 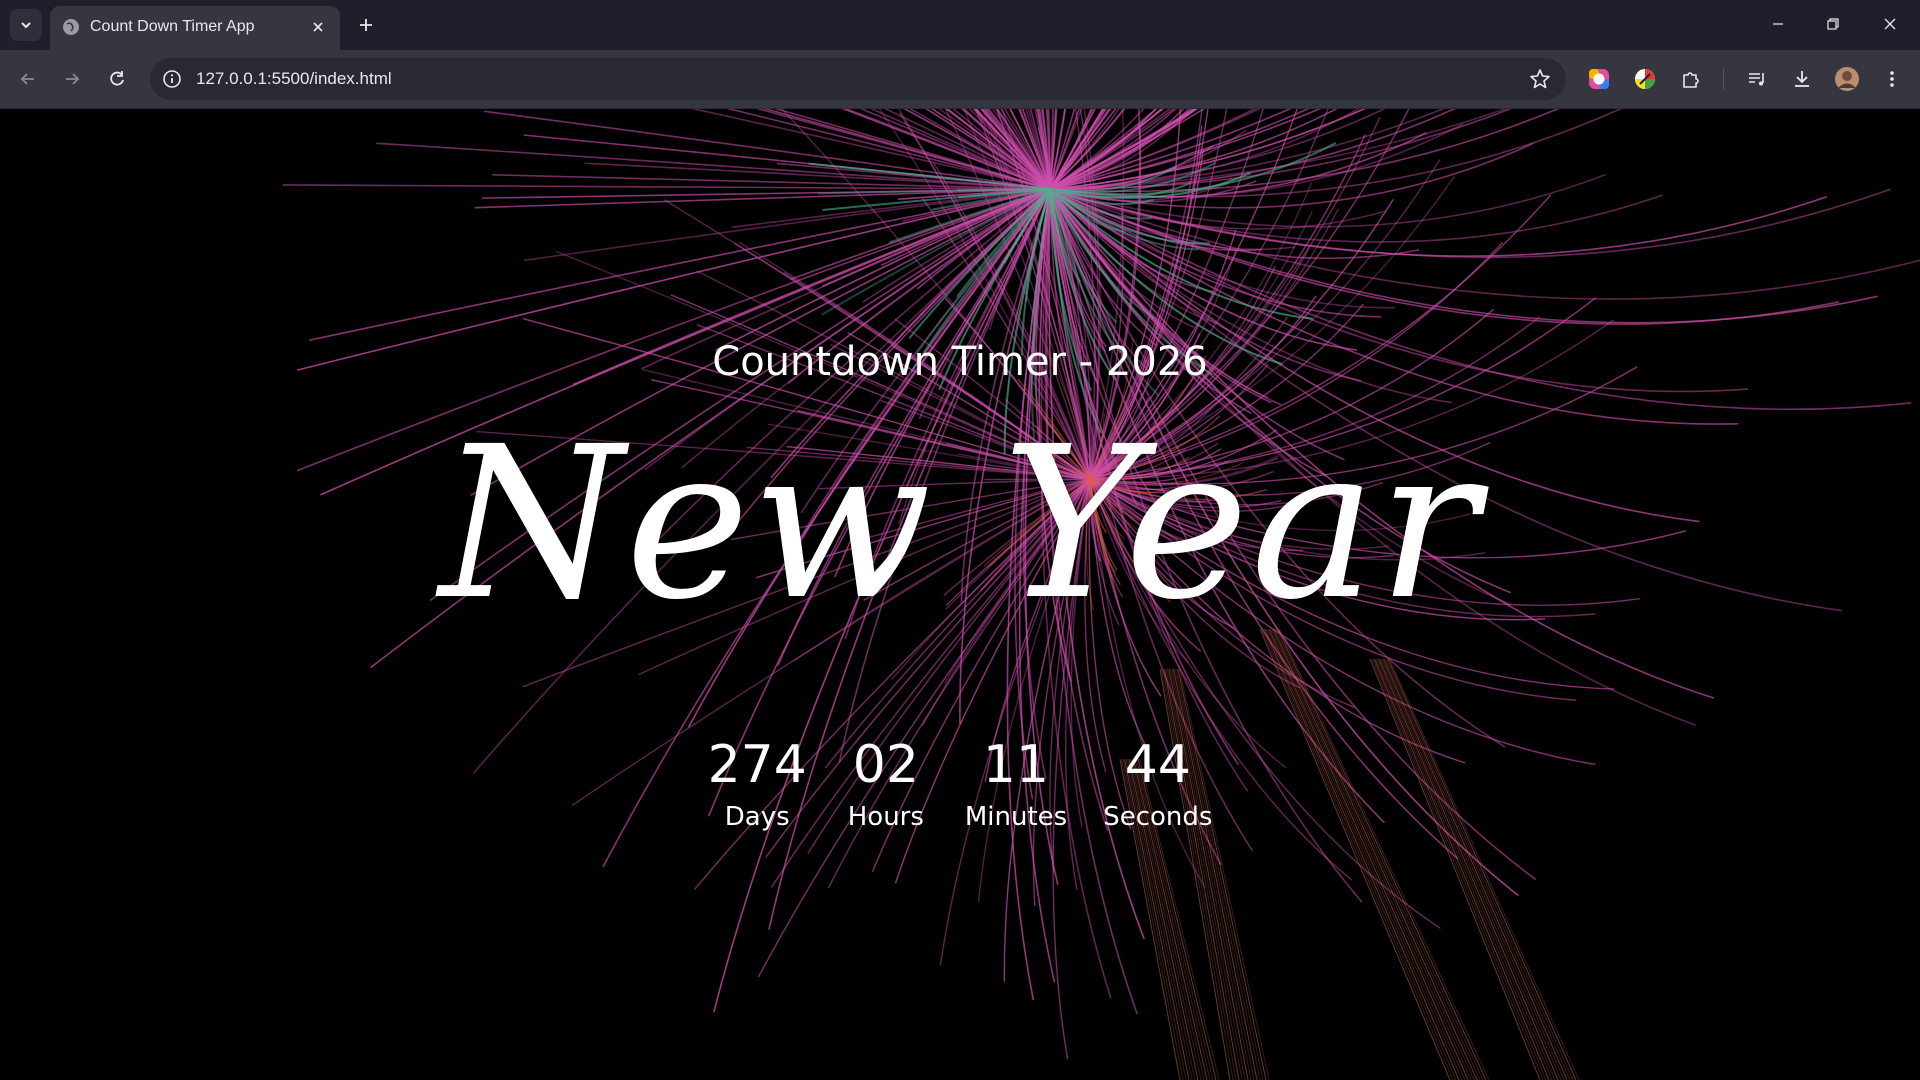 I want to click on globe-icon, so click(x=71, y=27).